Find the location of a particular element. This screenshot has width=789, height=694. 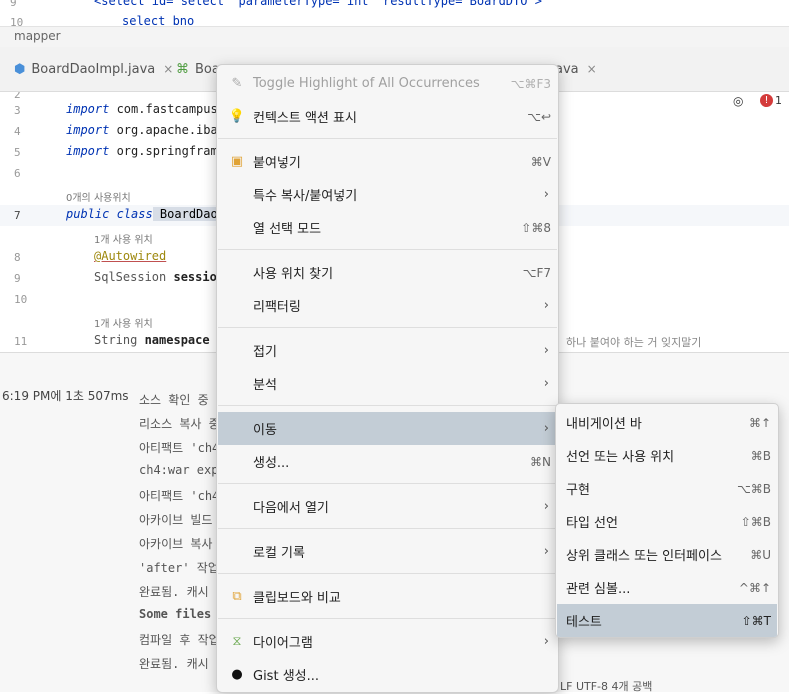

type-name: String is located at coordinates (116, 340).